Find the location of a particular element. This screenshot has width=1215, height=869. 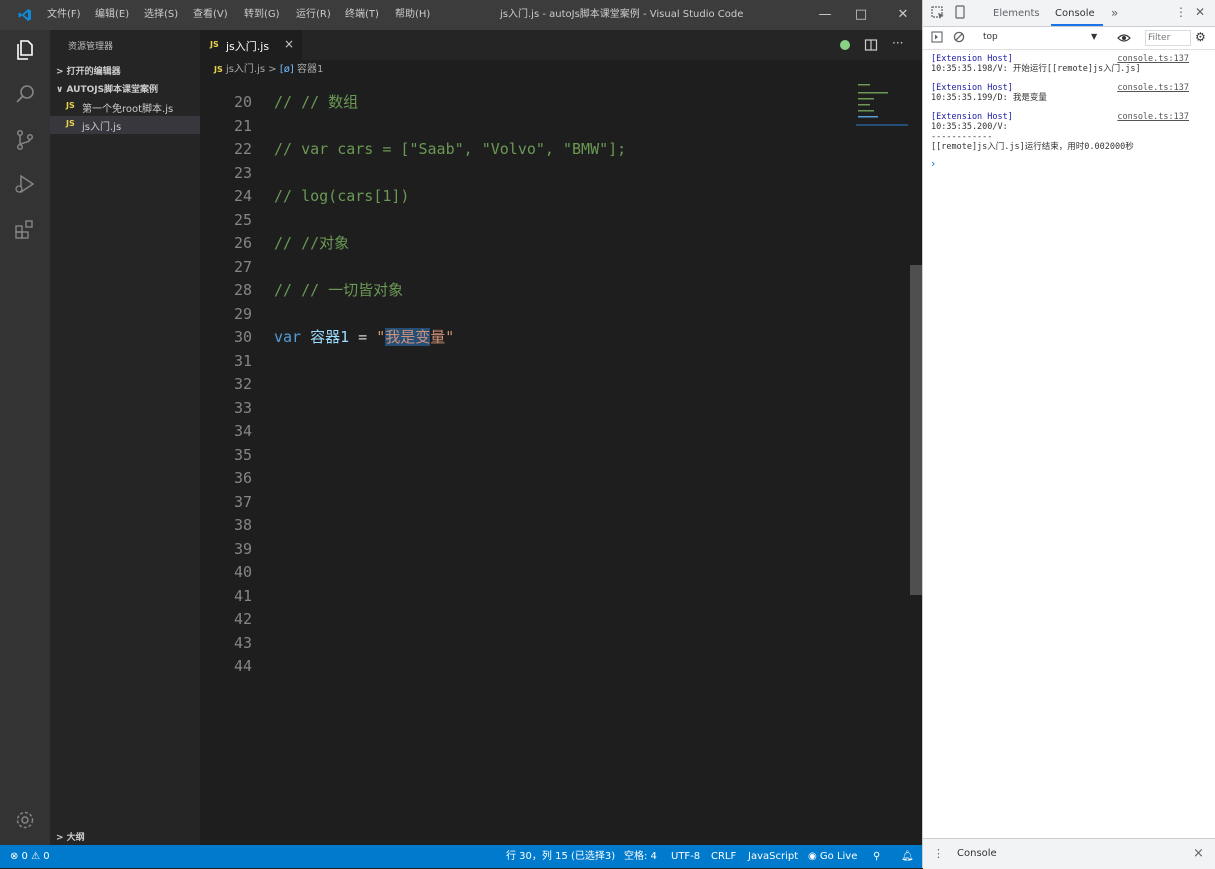

drawer-tab-console: Console is located at coordinates (977, 853).